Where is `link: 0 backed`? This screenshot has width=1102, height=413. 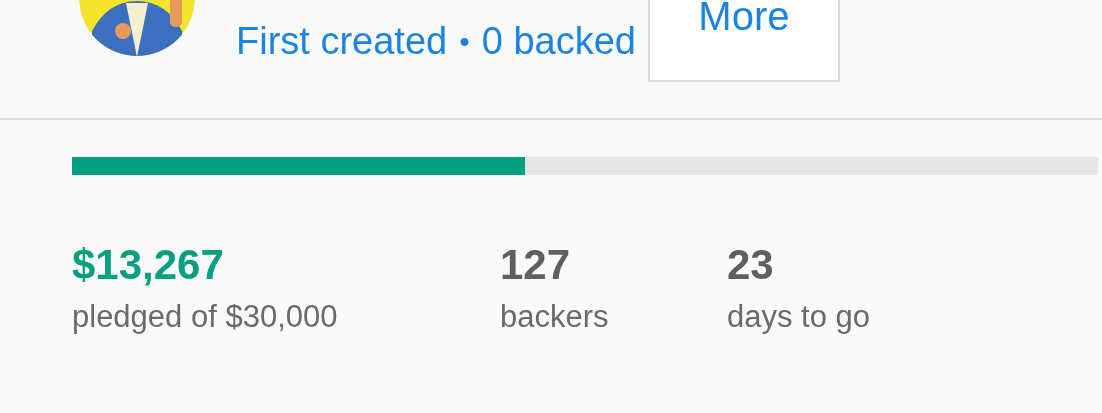
link: 0 backed is located at coordinates (558, 41).